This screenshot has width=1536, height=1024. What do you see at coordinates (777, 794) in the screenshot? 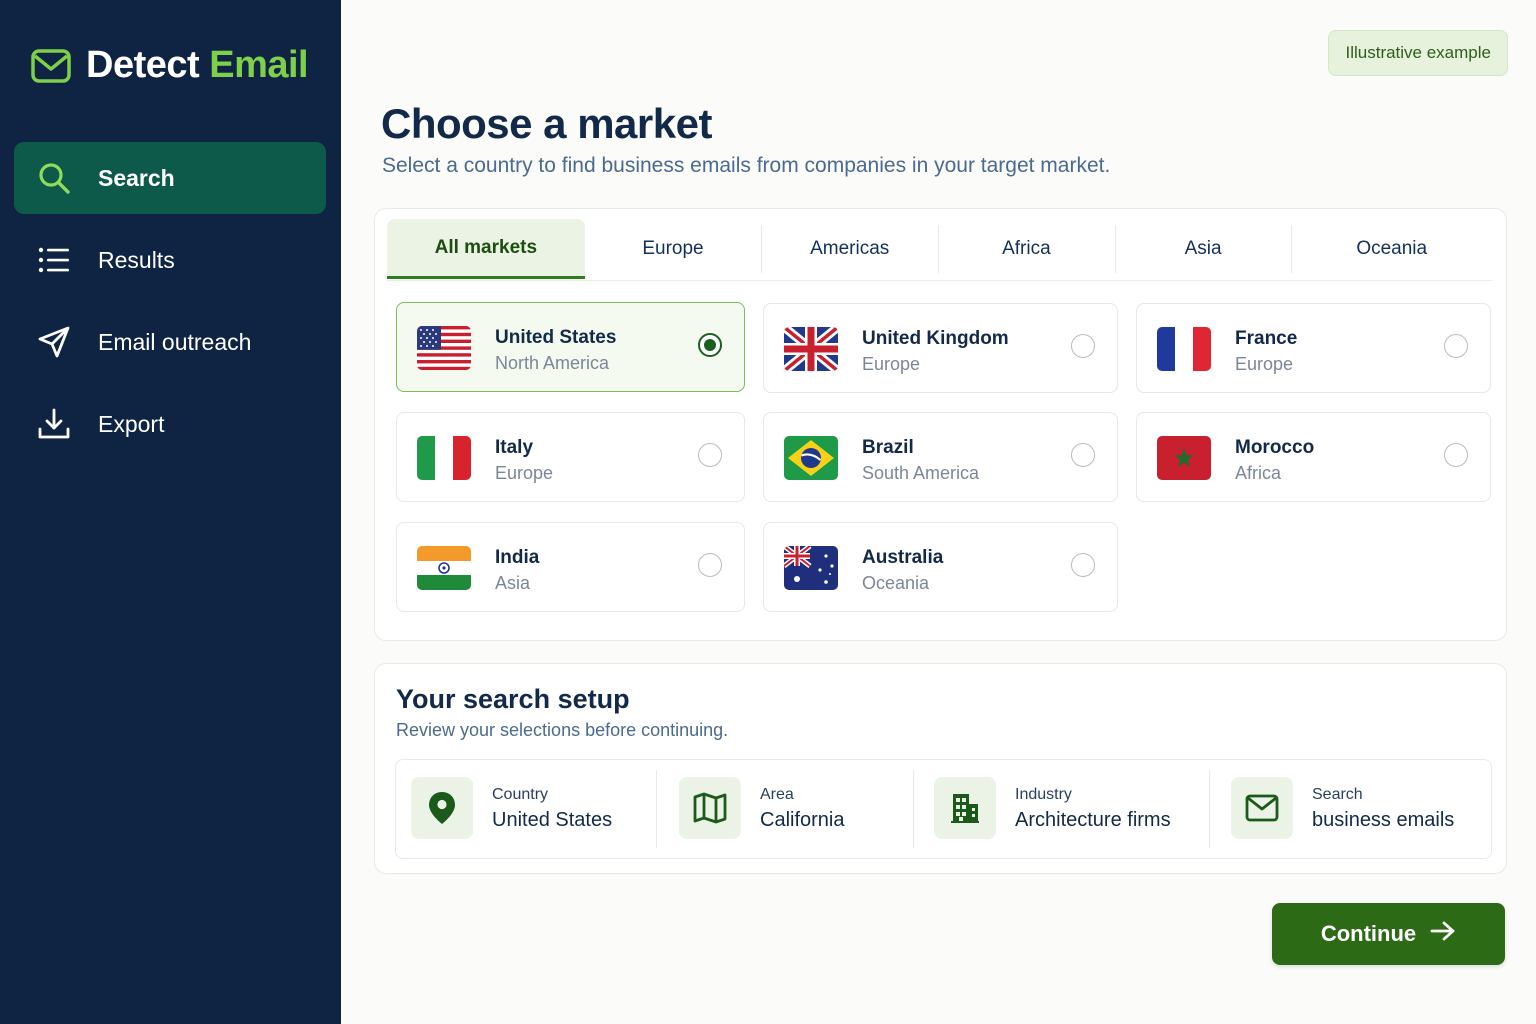
I see `setup-item-label: Area` at bounding box center [777, 794].